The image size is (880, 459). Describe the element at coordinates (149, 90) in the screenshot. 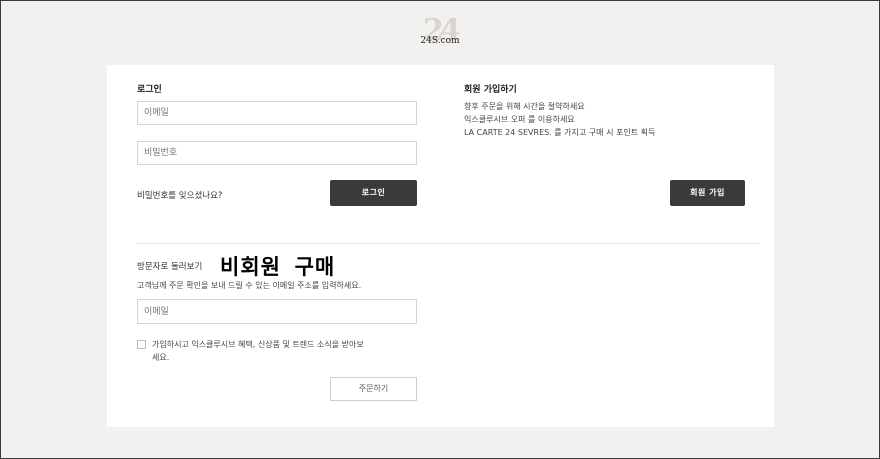

I see `login-heading: 로그인` at that location.